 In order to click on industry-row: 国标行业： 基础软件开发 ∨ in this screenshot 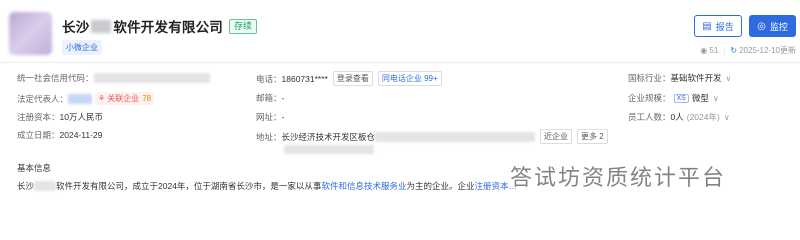, I will do `click(679, 78)`.